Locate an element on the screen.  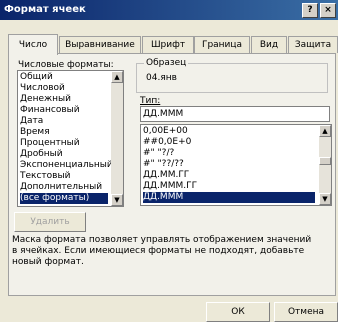
type-label: Тип: is located at coordinates (150, 101).